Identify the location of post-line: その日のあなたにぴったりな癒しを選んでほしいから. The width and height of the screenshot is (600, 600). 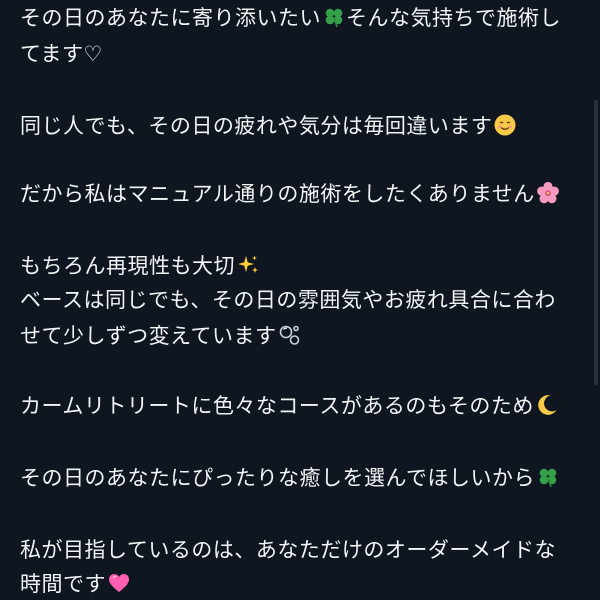
(290, 478).